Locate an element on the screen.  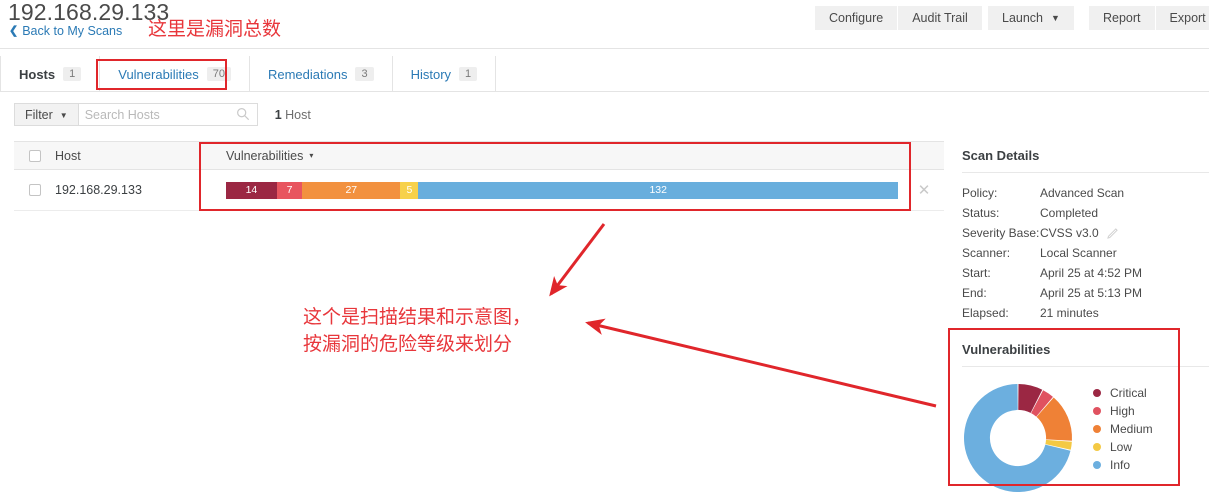
legend-item-info: Info is located at coordinates (1123, 465).